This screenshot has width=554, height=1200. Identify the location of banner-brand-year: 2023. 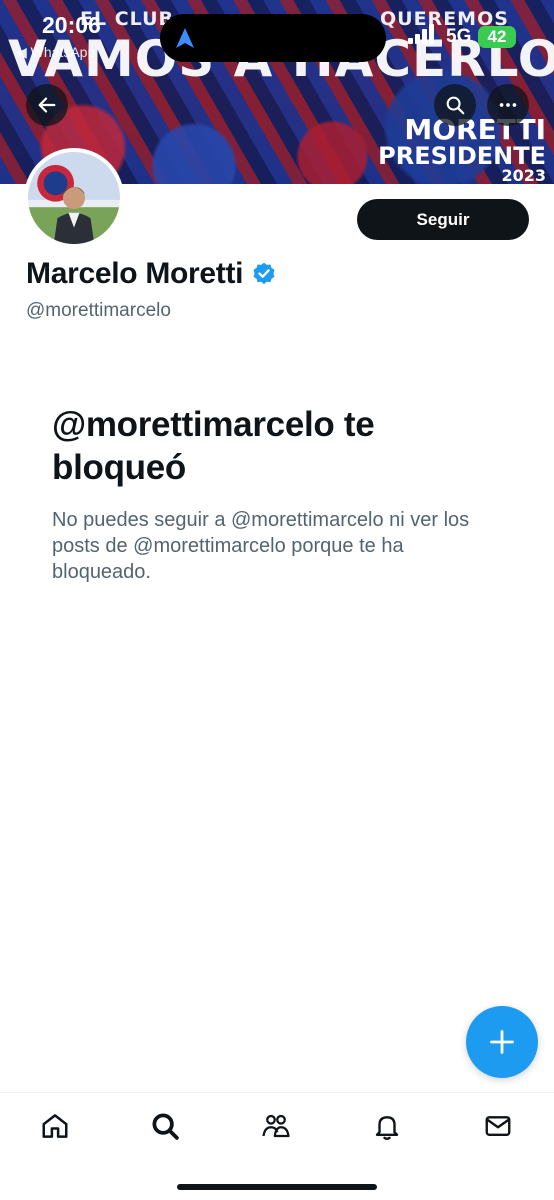
(523, 175).